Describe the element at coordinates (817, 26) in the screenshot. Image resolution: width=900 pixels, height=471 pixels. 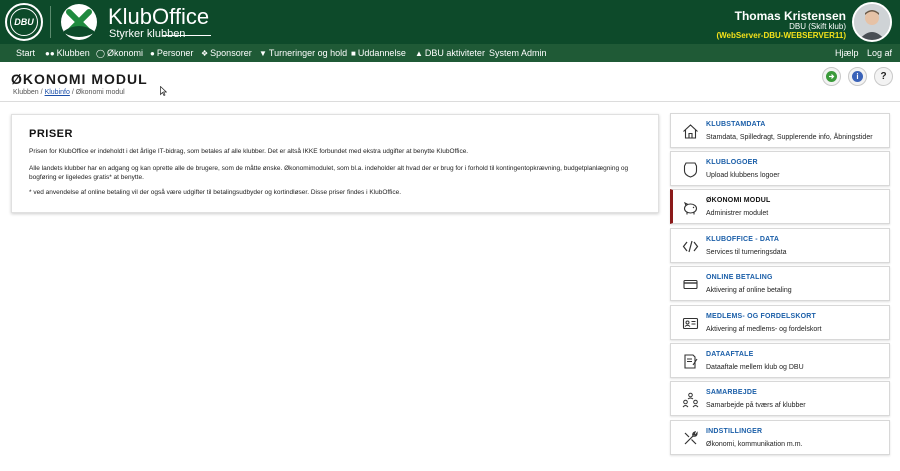
I see `user-club-switch: DBU (Skift klub)` at that location.